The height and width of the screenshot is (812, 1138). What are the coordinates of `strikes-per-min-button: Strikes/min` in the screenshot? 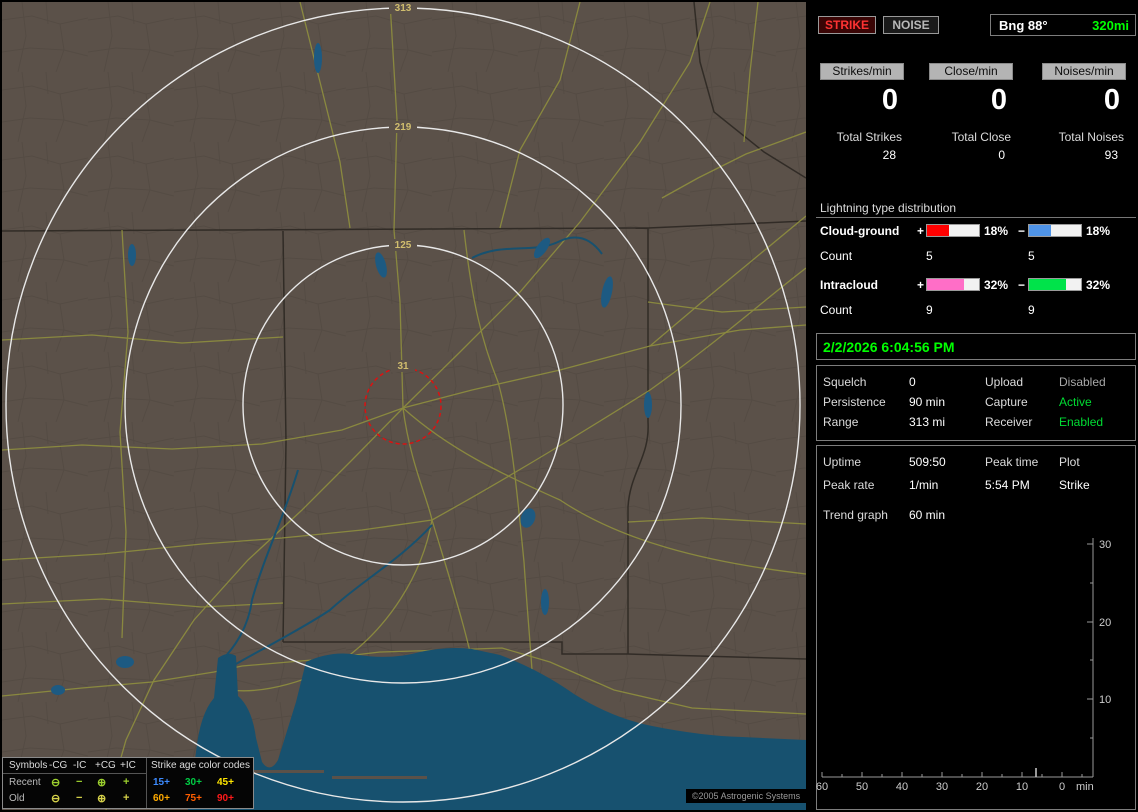 It's located at (862, 71).